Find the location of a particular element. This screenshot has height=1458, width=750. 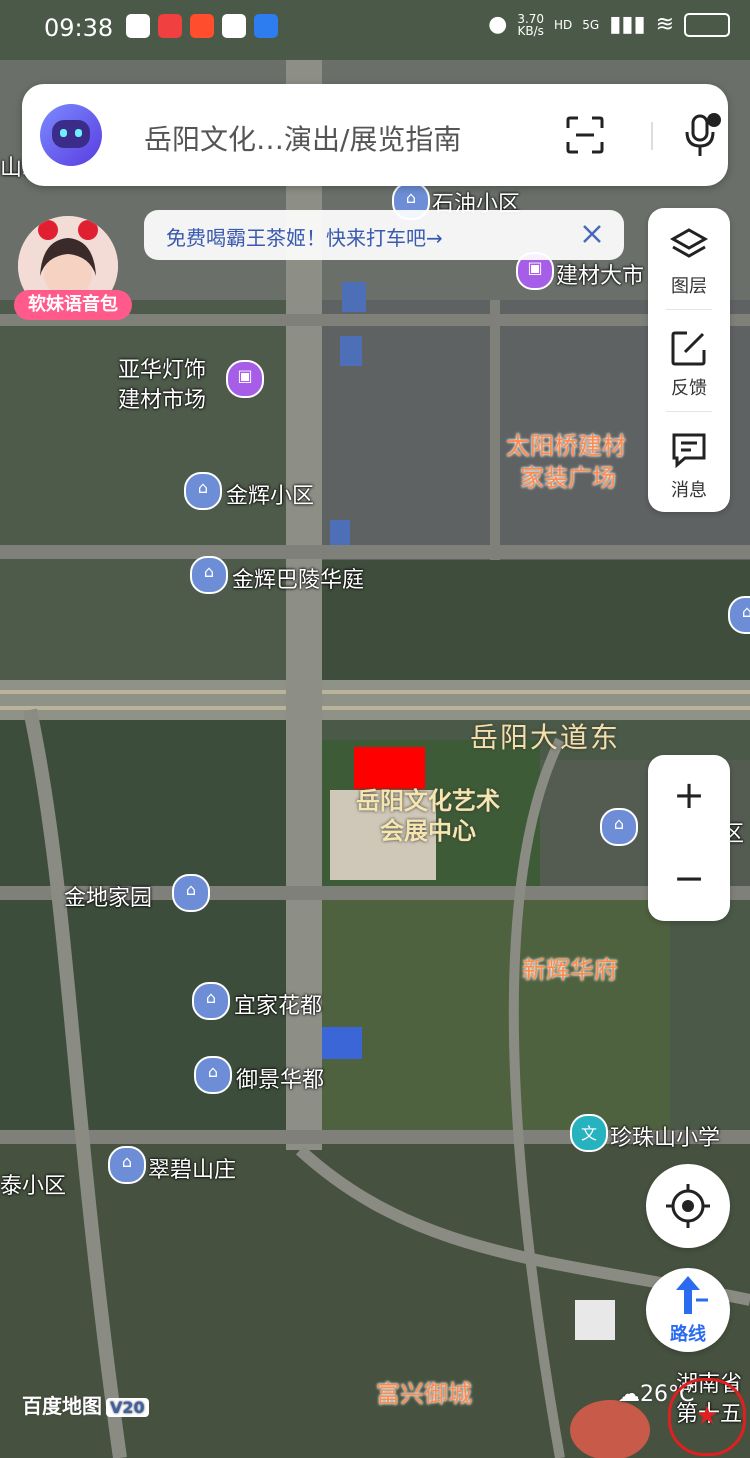

map-label-cuibi: 翠碧山庄 is located at coordinates (192, 1168).